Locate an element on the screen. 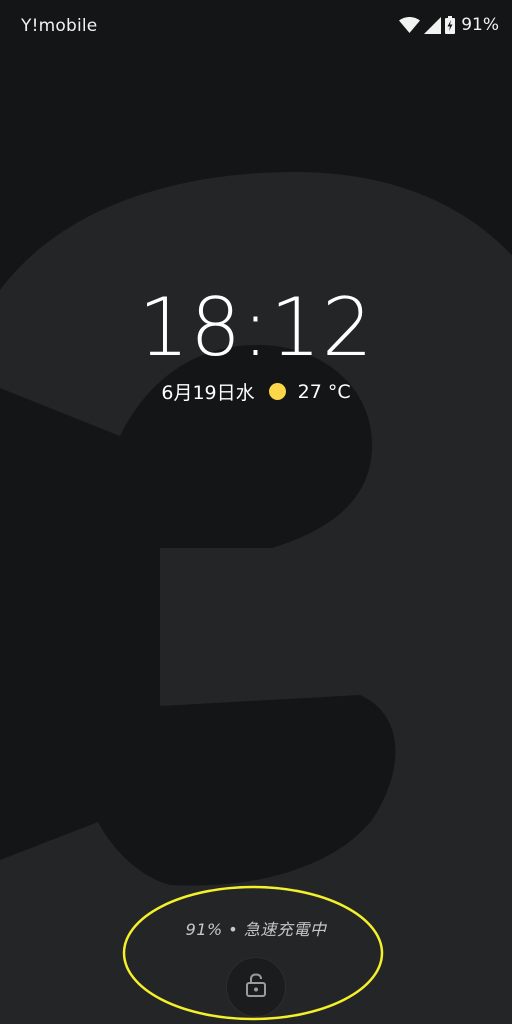 Image resolution: width=512 pixels, height=1024 pixels. lock-screen-clock: 18:12 is located at coordinates (256, 327).